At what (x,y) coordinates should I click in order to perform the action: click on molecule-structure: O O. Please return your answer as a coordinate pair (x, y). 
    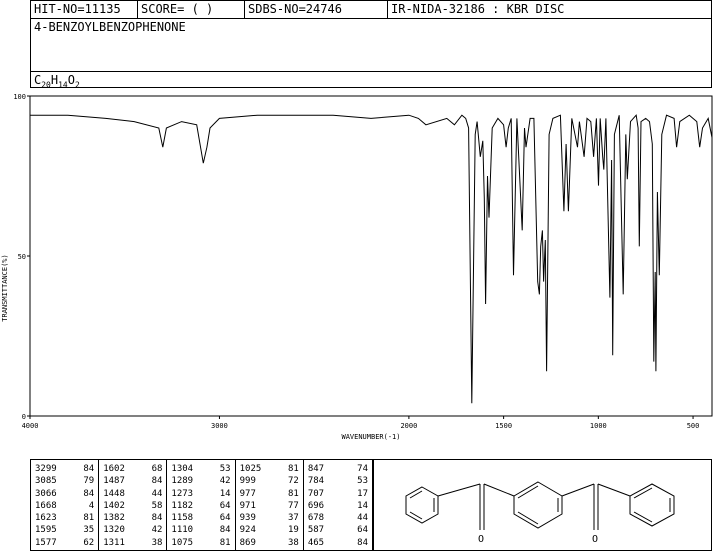
    Looking at the image, I should click on (540, 513).